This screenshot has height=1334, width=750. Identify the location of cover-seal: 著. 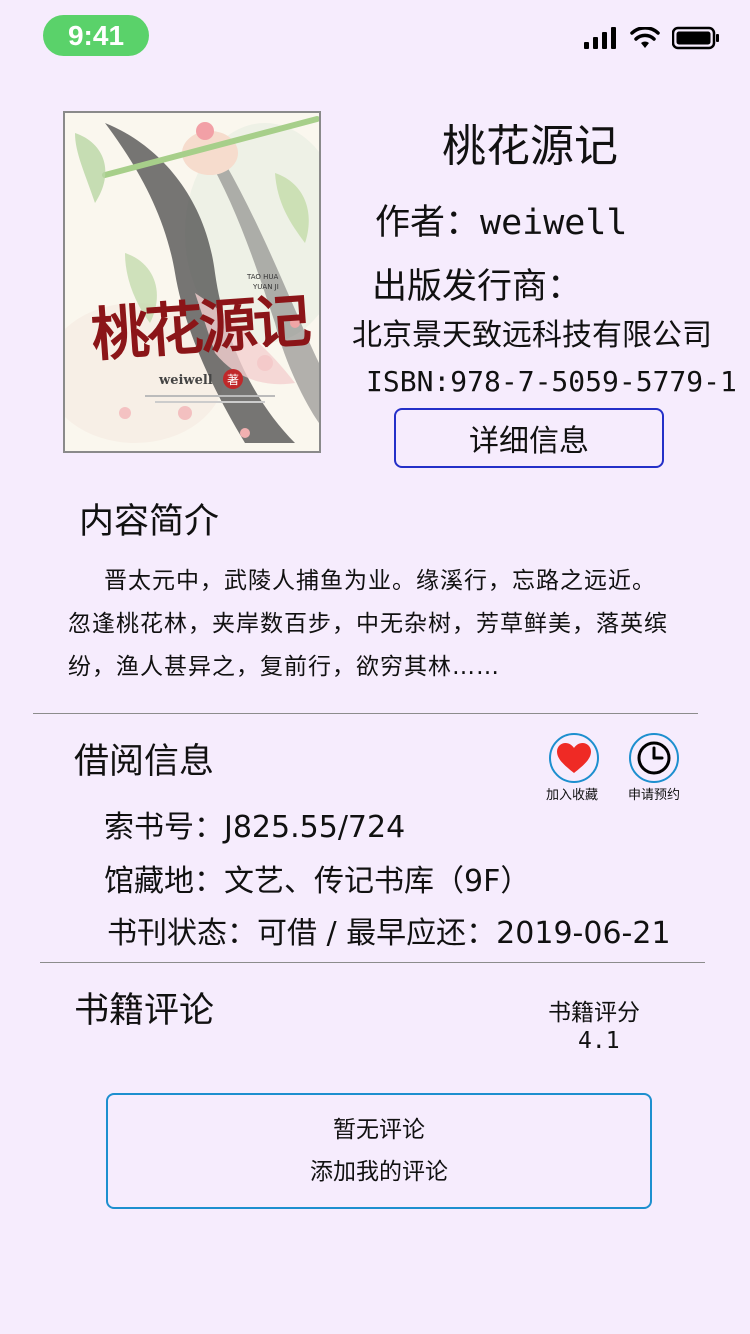
(233, 379).